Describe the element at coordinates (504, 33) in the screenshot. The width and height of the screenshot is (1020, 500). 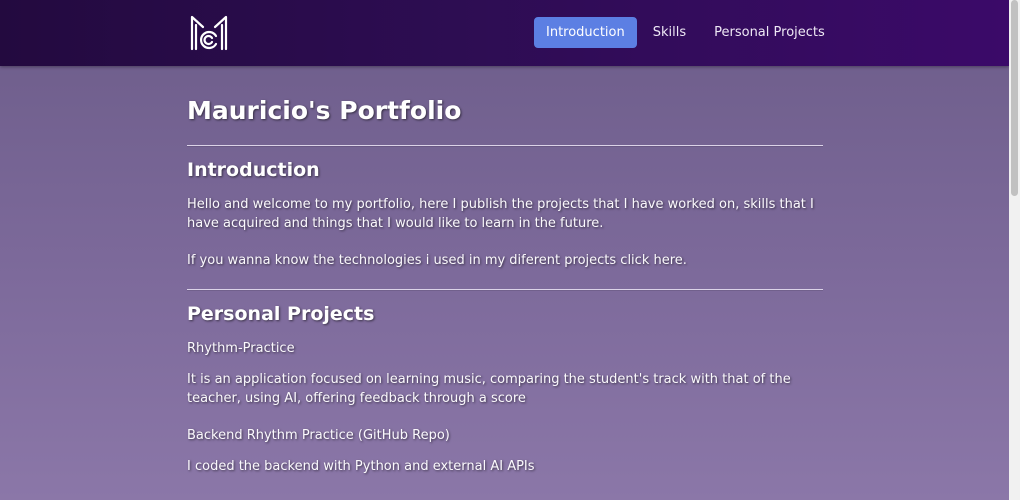
I see `top-navbar: Introduction Skills Personal Projects` at that location.